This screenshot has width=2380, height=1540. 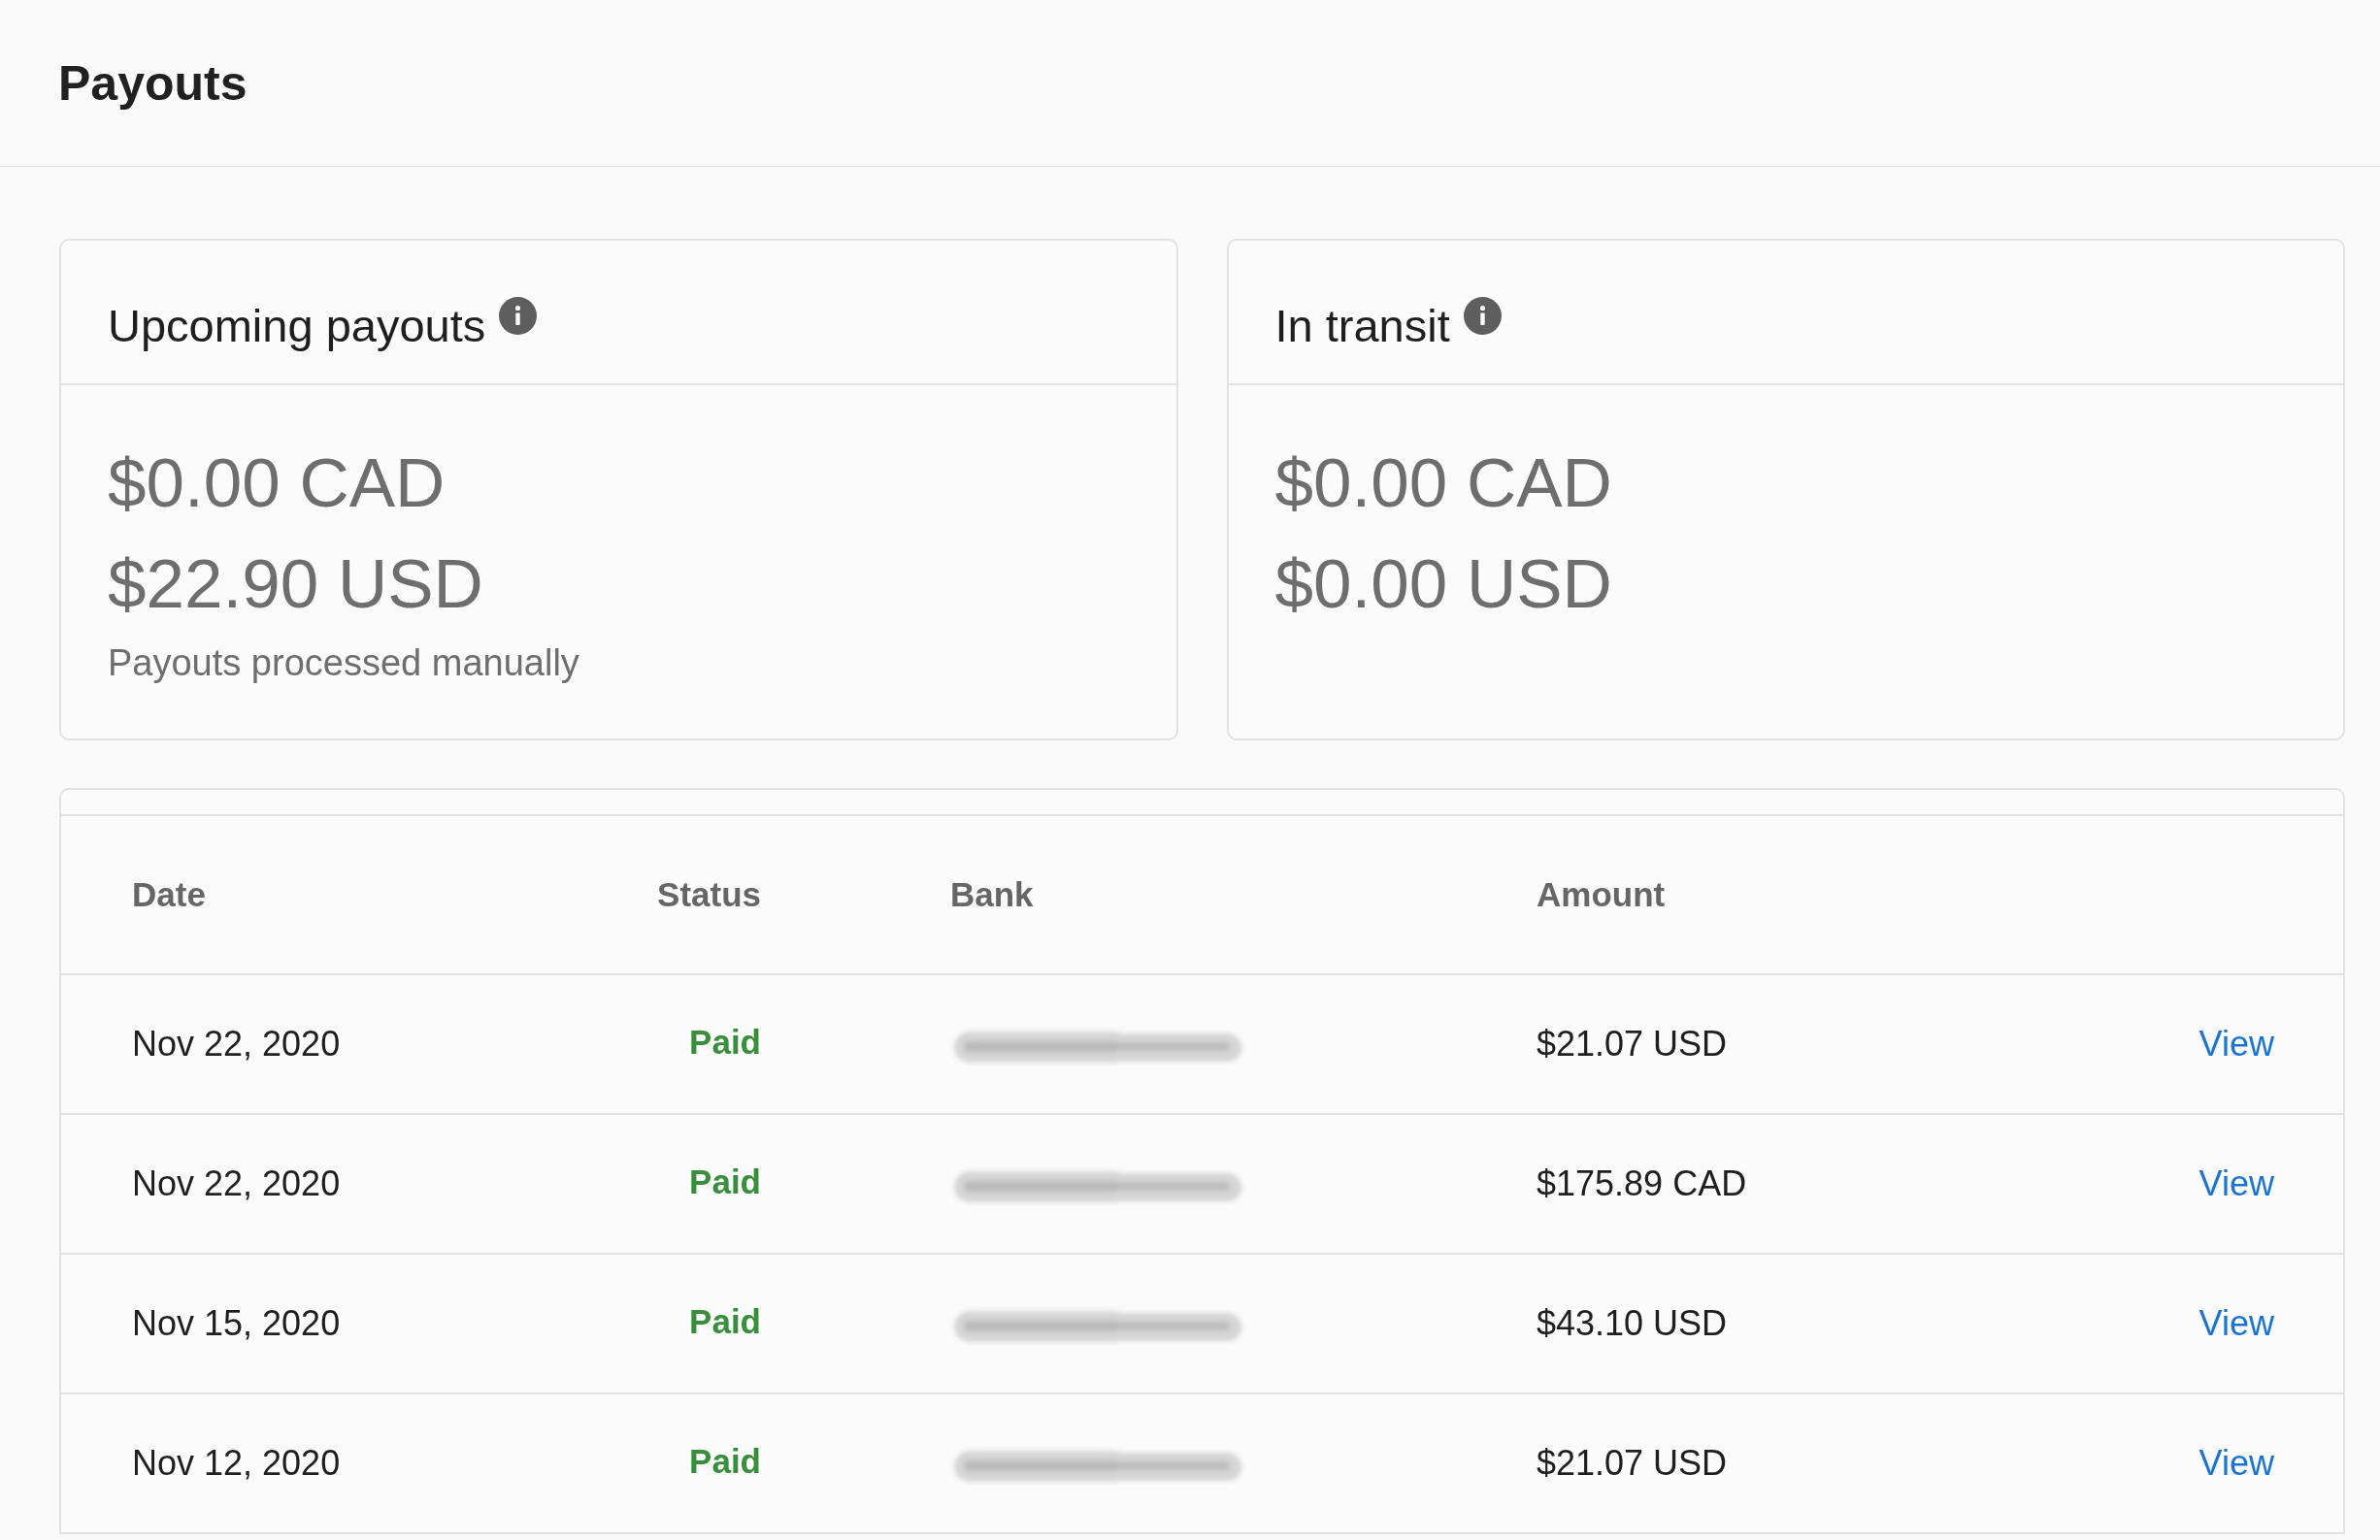 I want to click on amount-cell: $175.89 CAD, so click(x=1642, y=1184).